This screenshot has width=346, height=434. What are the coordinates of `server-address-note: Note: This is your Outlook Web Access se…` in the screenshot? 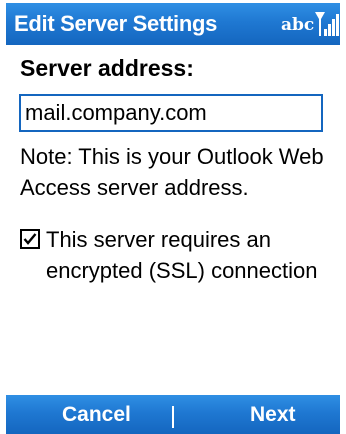 It's located at (172, 172).